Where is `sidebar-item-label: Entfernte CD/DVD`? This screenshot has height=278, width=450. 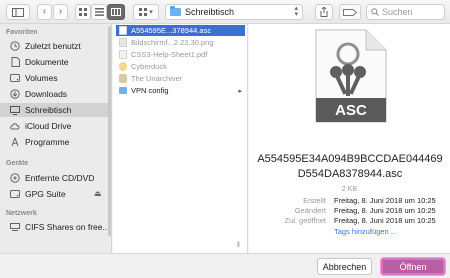 sidebar-item-label: Entfernte CD/DVD is located at coordinates (60, 178).